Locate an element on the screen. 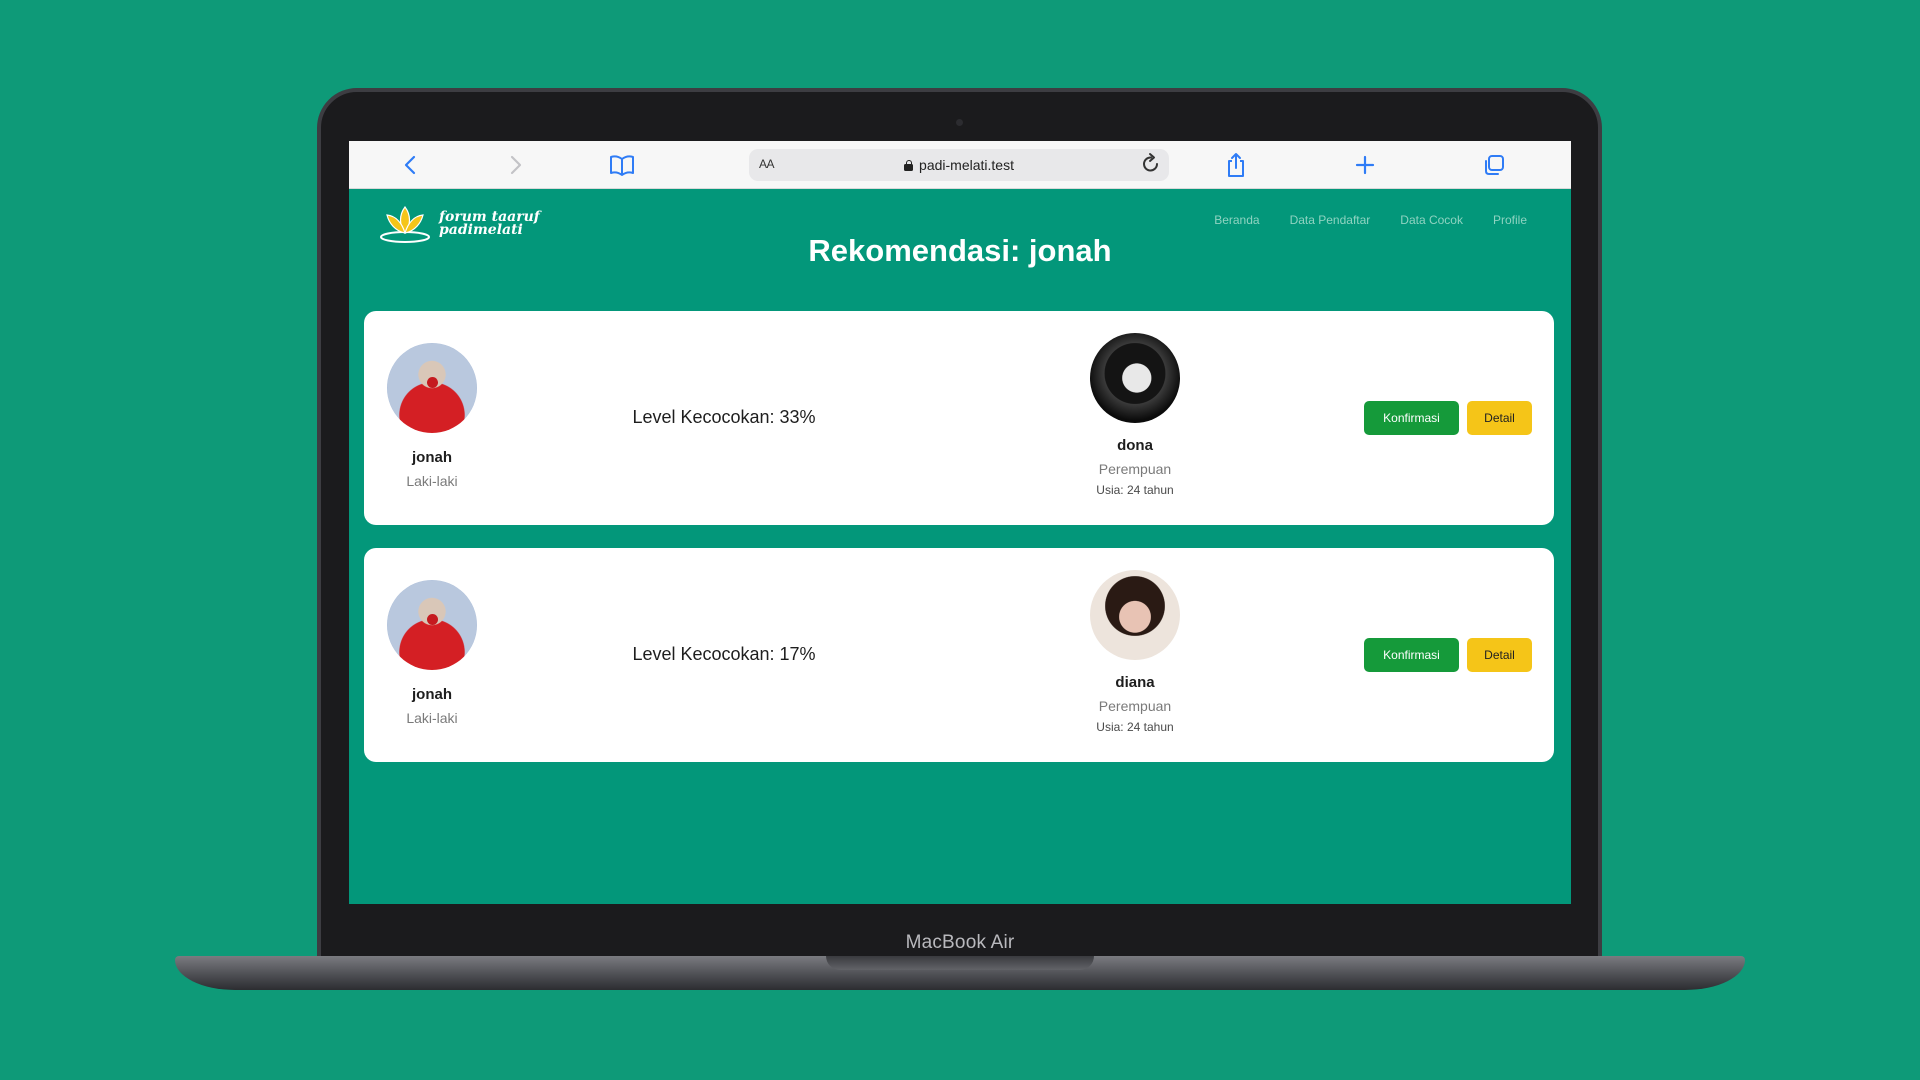 This screenshot has width=1920, height=1080. candidate-name: dona is located at coordinates (1135, 445).